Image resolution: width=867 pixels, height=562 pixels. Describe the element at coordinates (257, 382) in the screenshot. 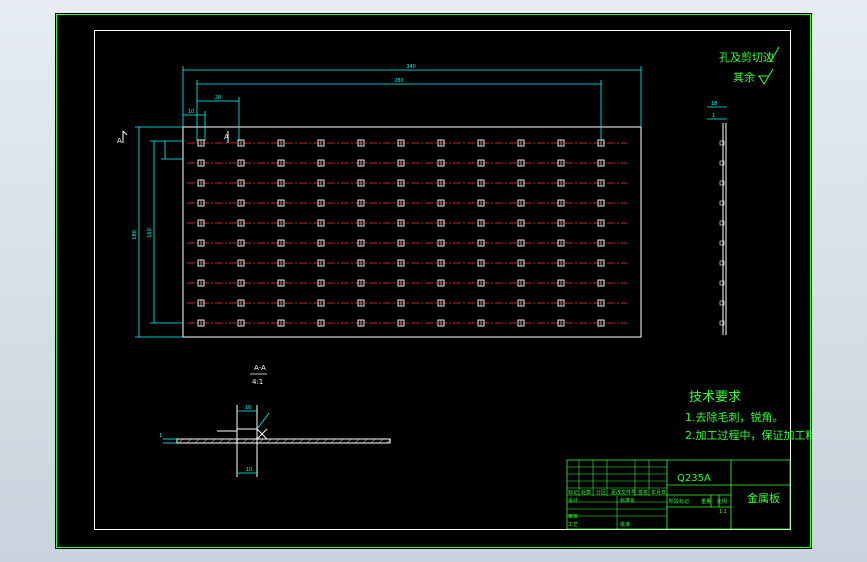

I see `section-scale: 4:1` at that location.